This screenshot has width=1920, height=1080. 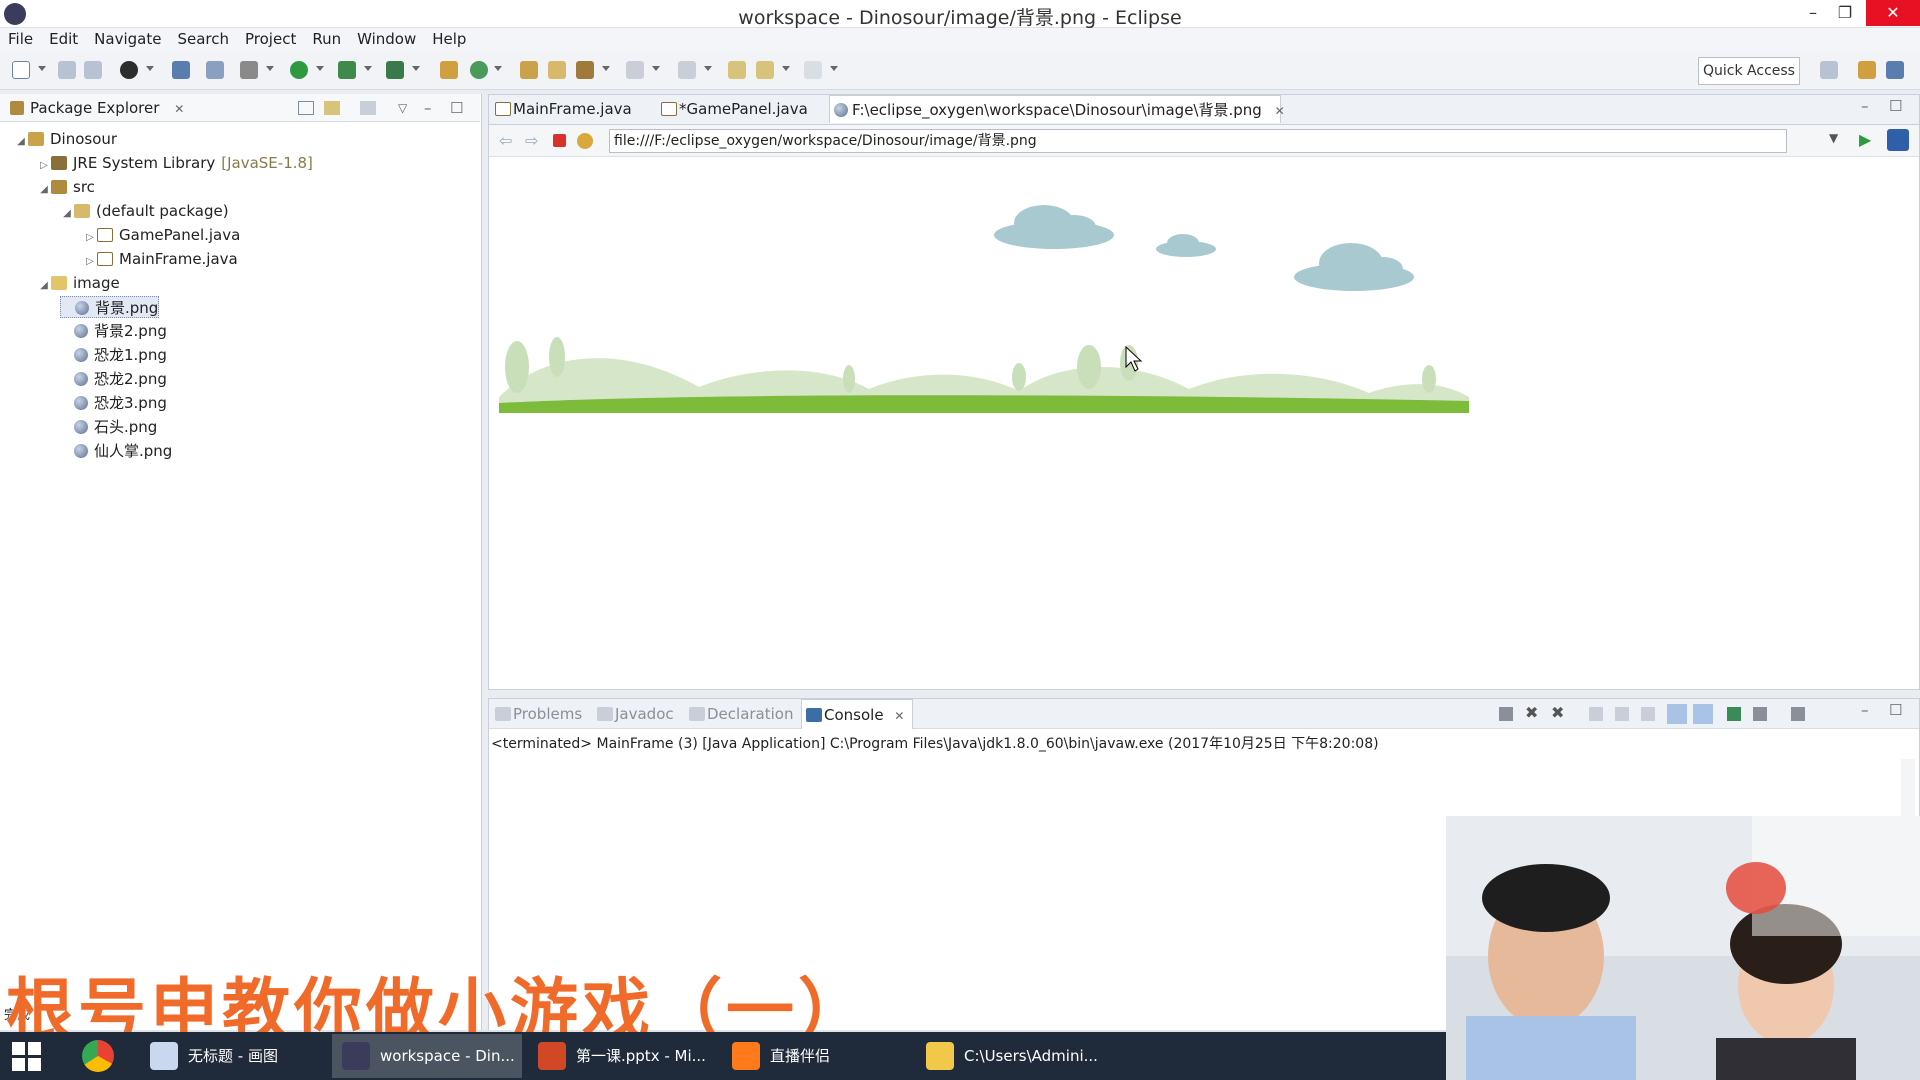 I want to click on word-wrap-icon, so click(x=1648, y=714).